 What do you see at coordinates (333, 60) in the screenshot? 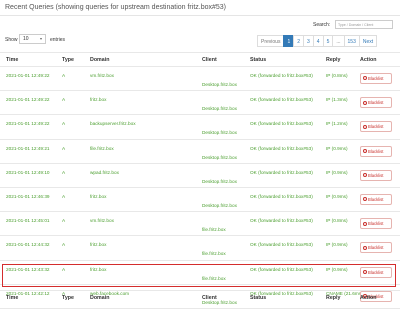
I see `column-header-reply: Reply` at bounding box center [333, 60].